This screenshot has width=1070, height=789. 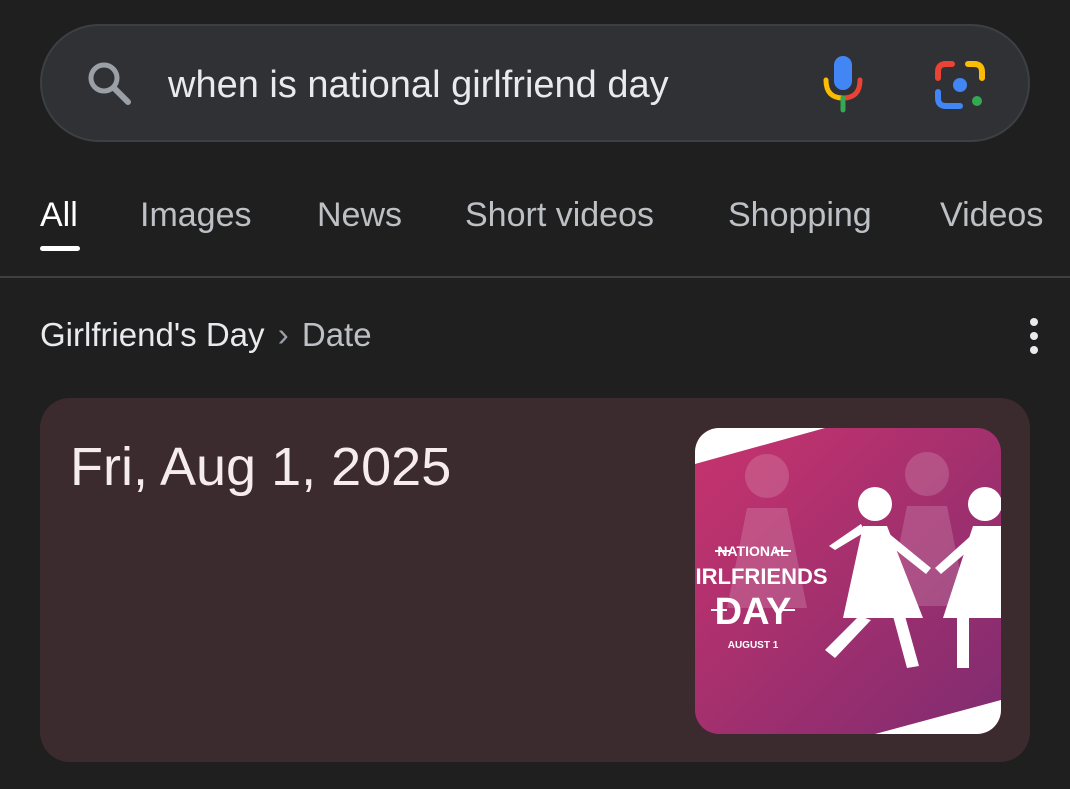 What do you see at coordinates (478, 85) in the screenshot?
I see `search-input` at bounding box center [478, 85].